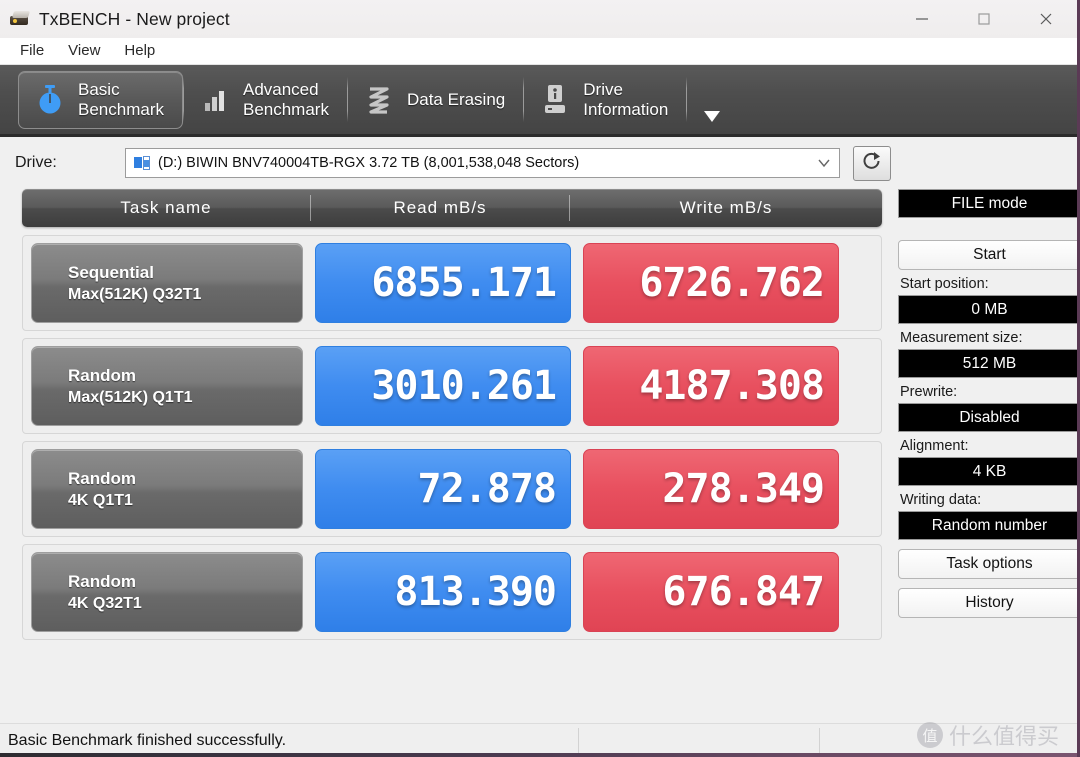 The width and height of the screenshot is (1080, 757). Describe the element at coordinates (1003, 737) in the screenshot. I see `watermark-text: 什么值得买` at that location.